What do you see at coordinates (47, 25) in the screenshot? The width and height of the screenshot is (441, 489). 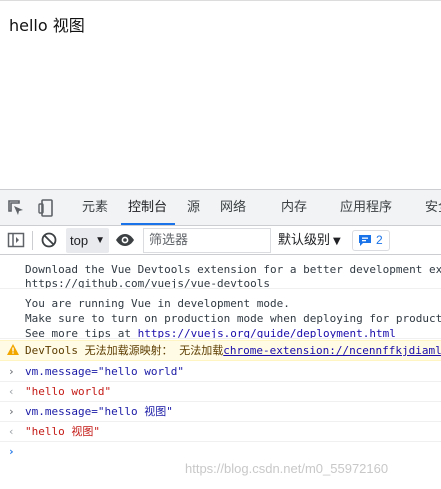 I see `page-heading: hello 视图` at bounding box center [47, 25].